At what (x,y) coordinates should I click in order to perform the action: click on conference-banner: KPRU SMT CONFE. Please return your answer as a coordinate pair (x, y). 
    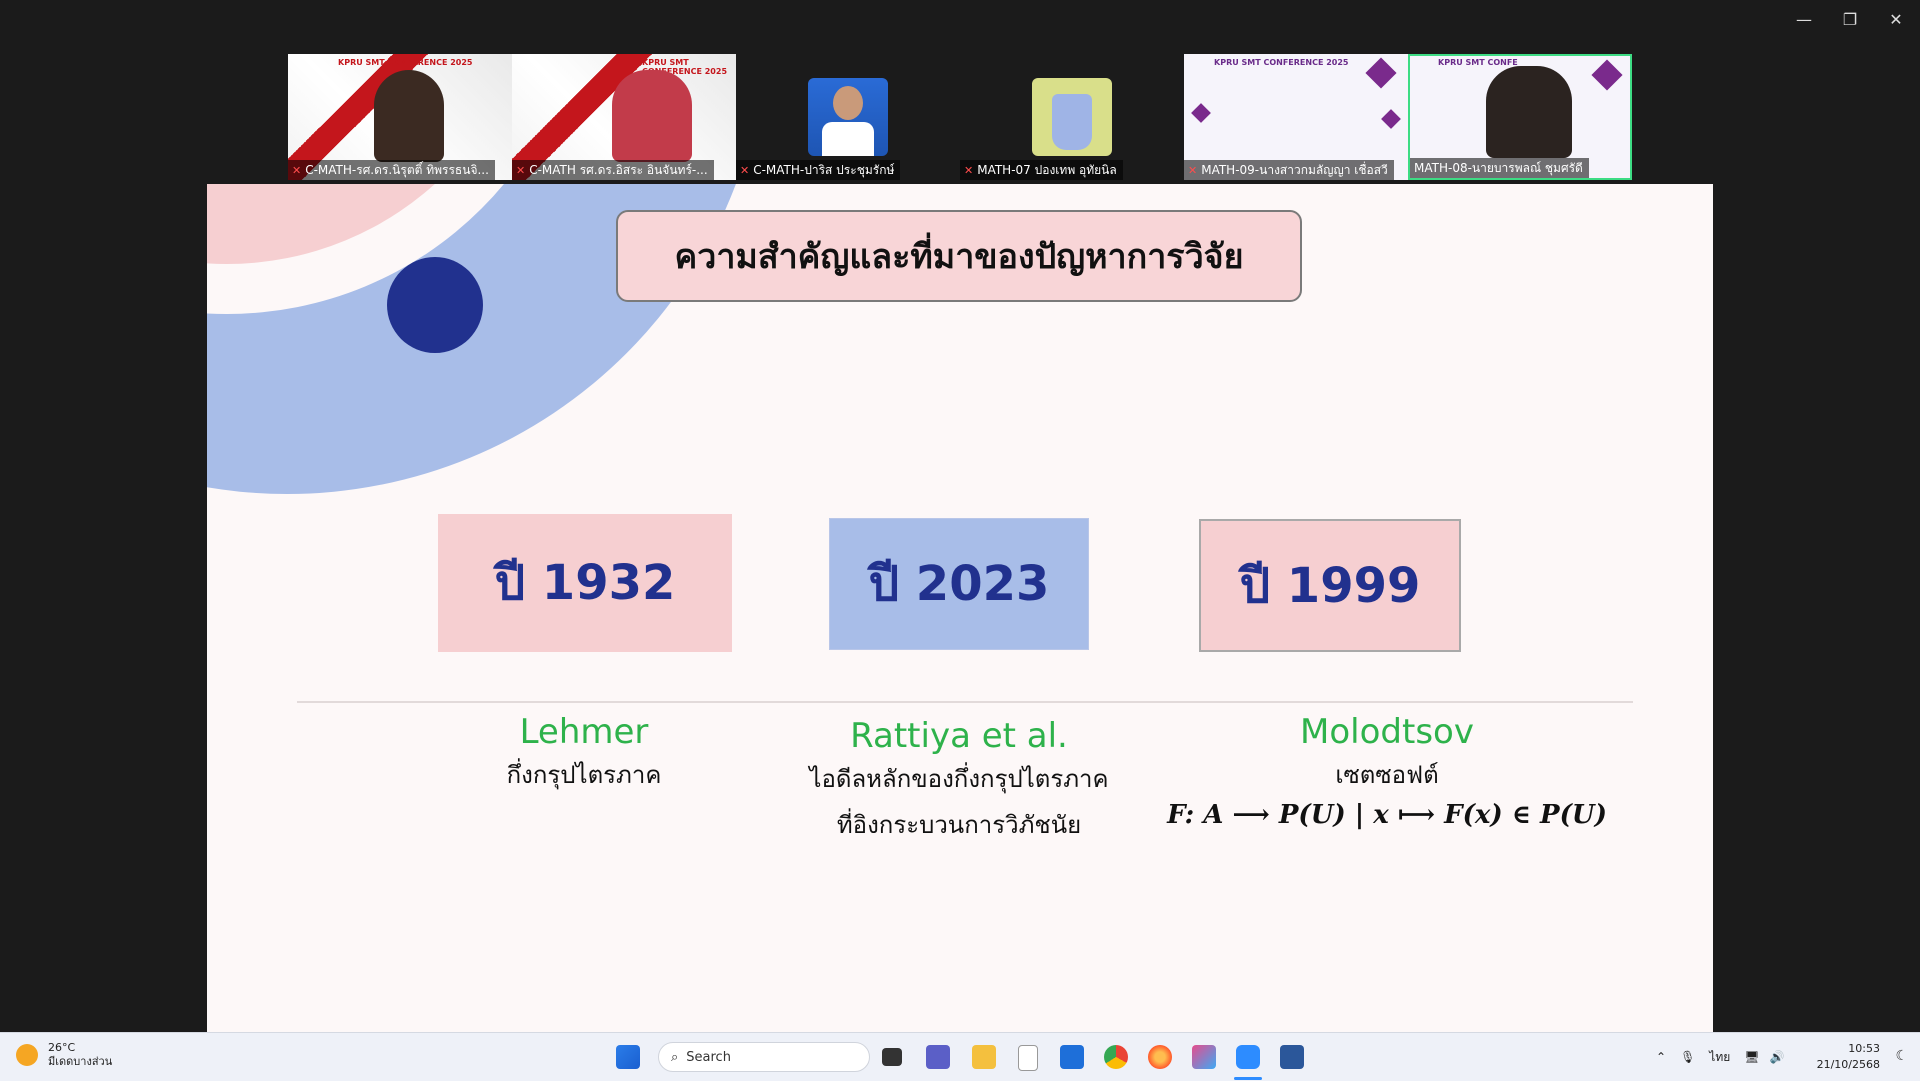
    Looking at the image, I should click on (1478, 62).